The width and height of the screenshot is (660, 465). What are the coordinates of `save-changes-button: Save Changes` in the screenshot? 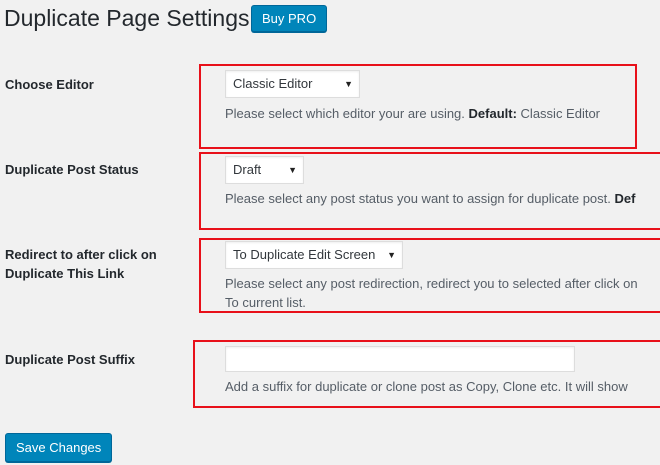 It's located at (59, 447).